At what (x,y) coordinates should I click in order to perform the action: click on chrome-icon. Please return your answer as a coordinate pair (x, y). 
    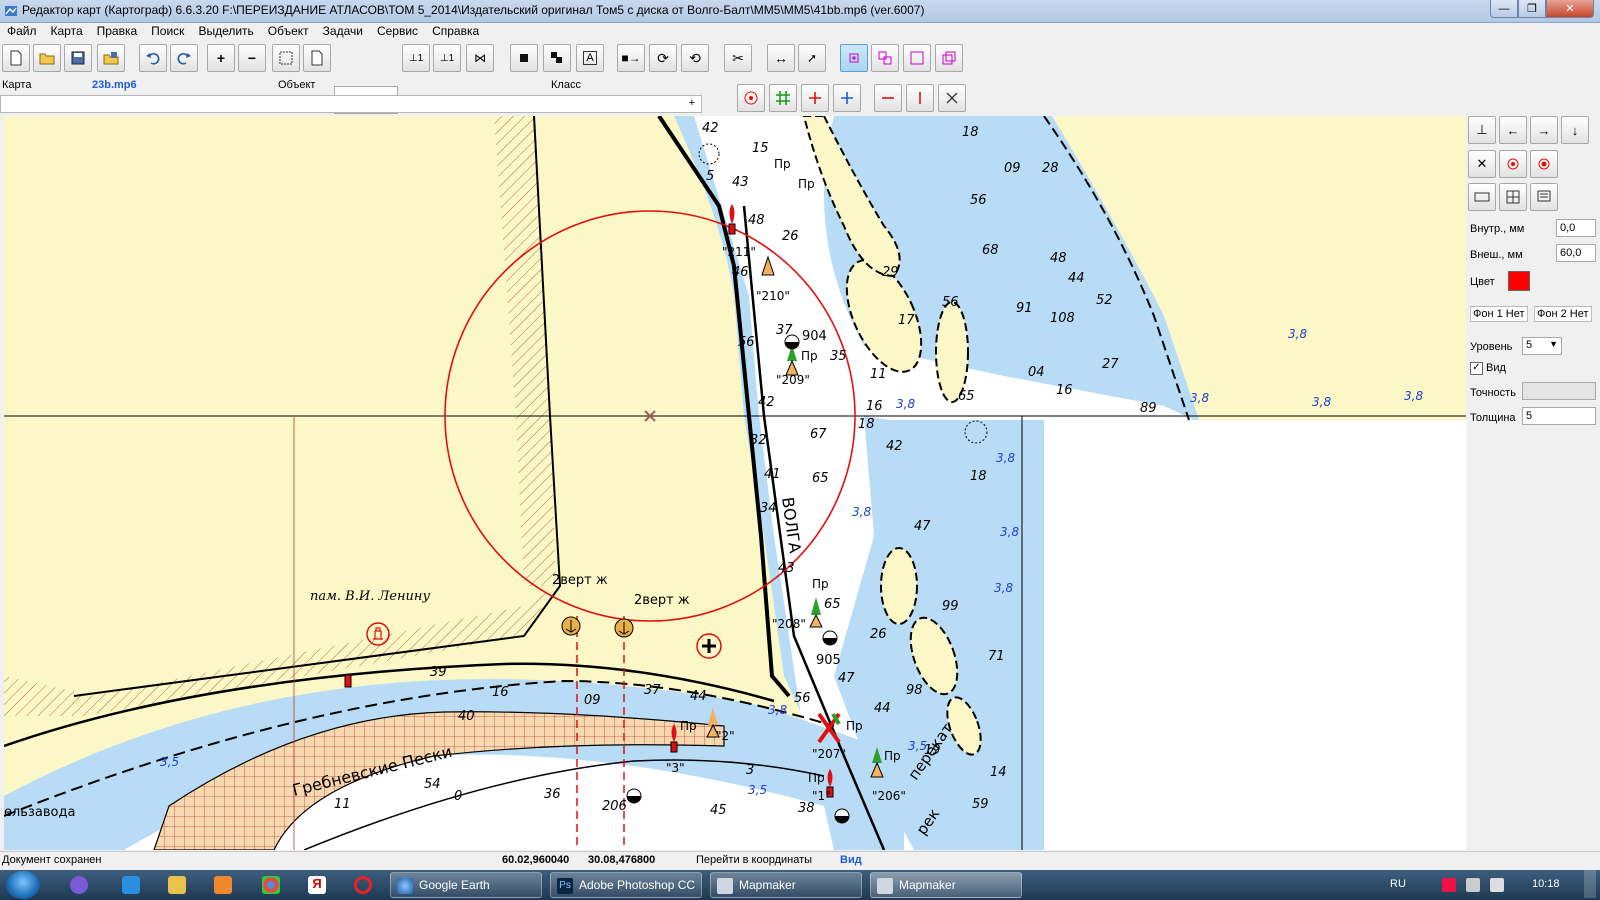
    Looking at the image, I should click on (271, 885).